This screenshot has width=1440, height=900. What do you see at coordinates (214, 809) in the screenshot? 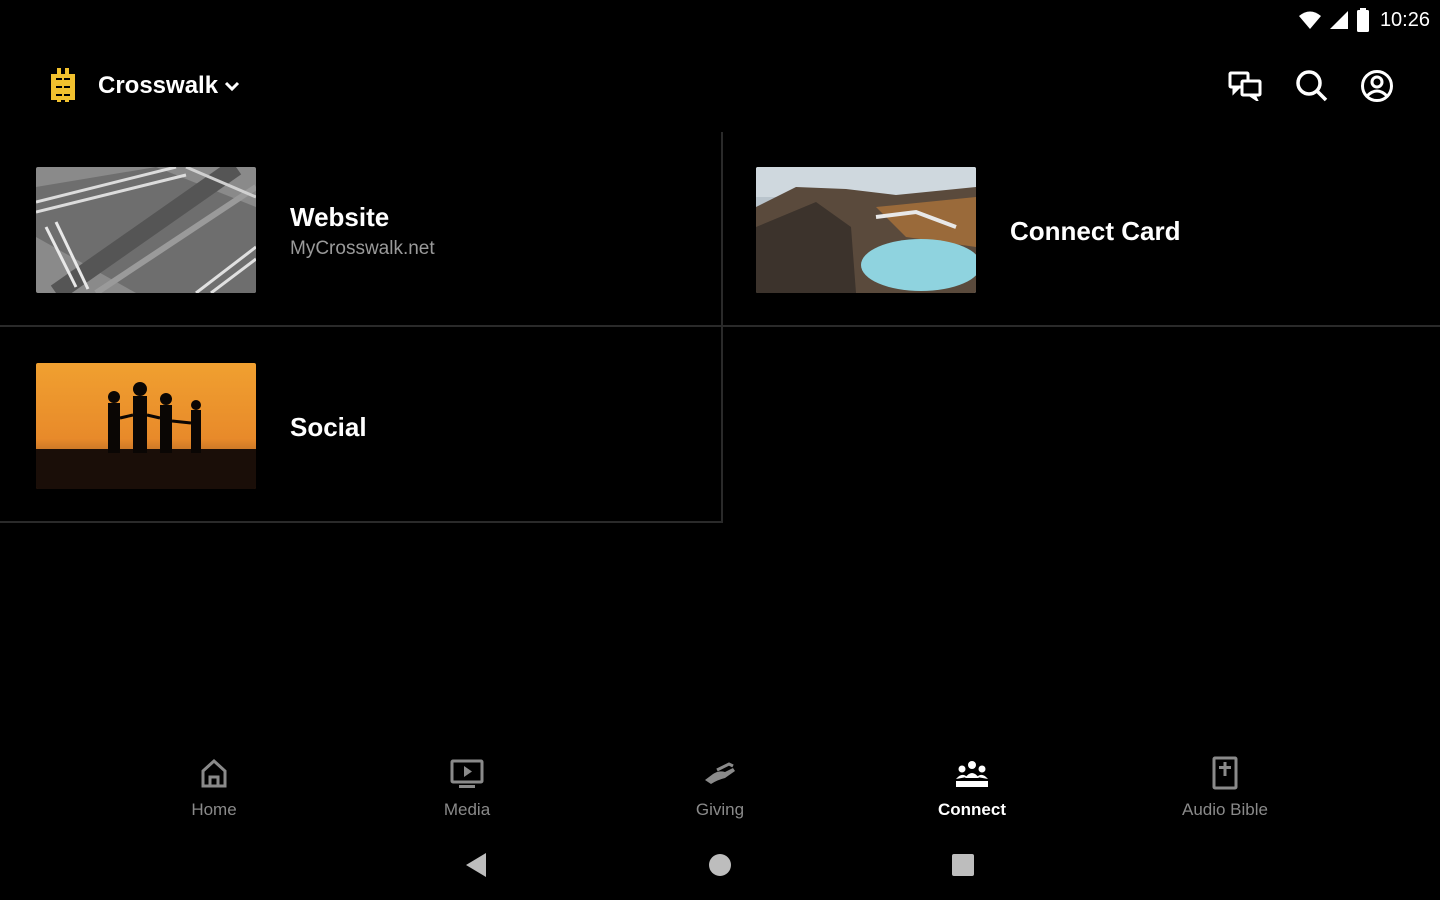
I see `nav-label: Home` at bounding box center [214, 809].